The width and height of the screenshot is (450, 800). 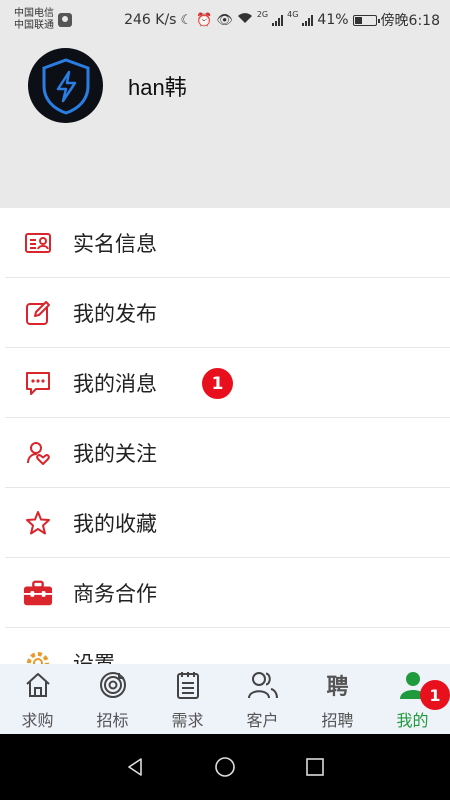 I want to click on system-nav-bar, so click(x=225, y=767).